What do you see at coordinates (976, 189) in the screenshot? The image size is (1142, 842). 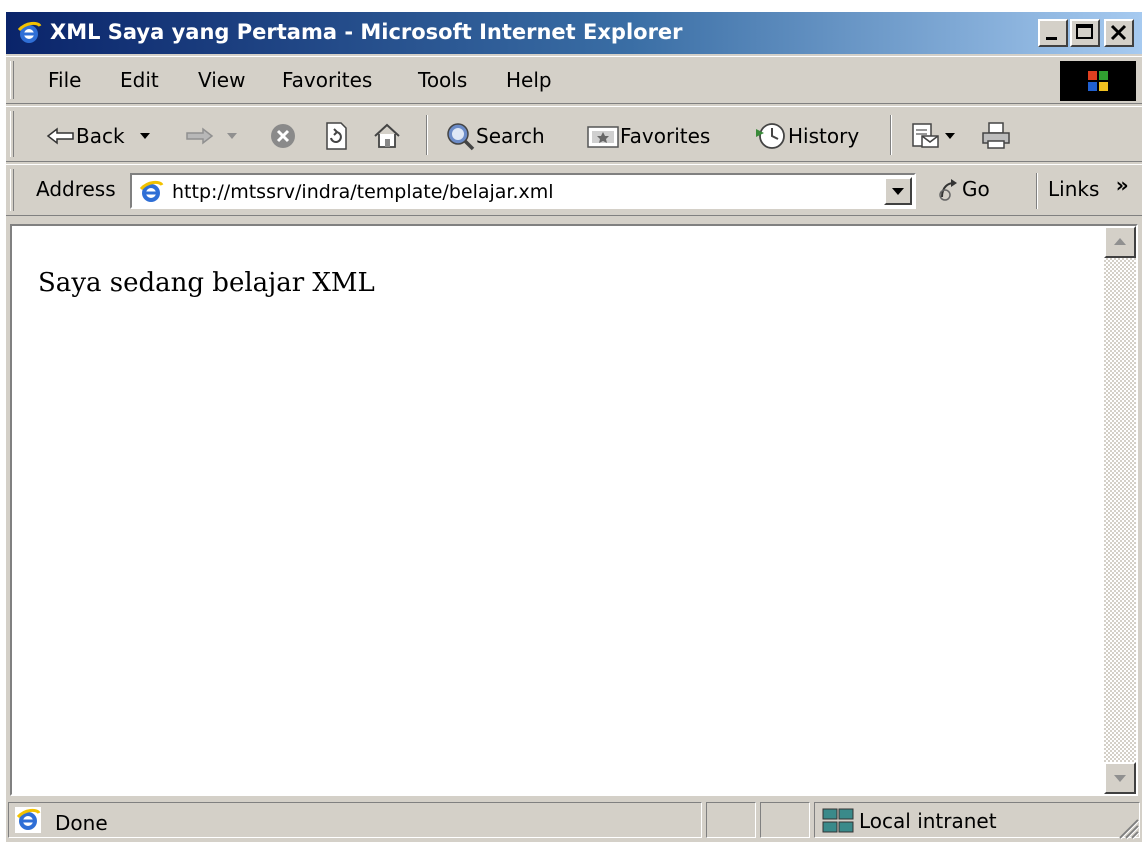 I see `go-label: Go` at bounding box center [976, 189].